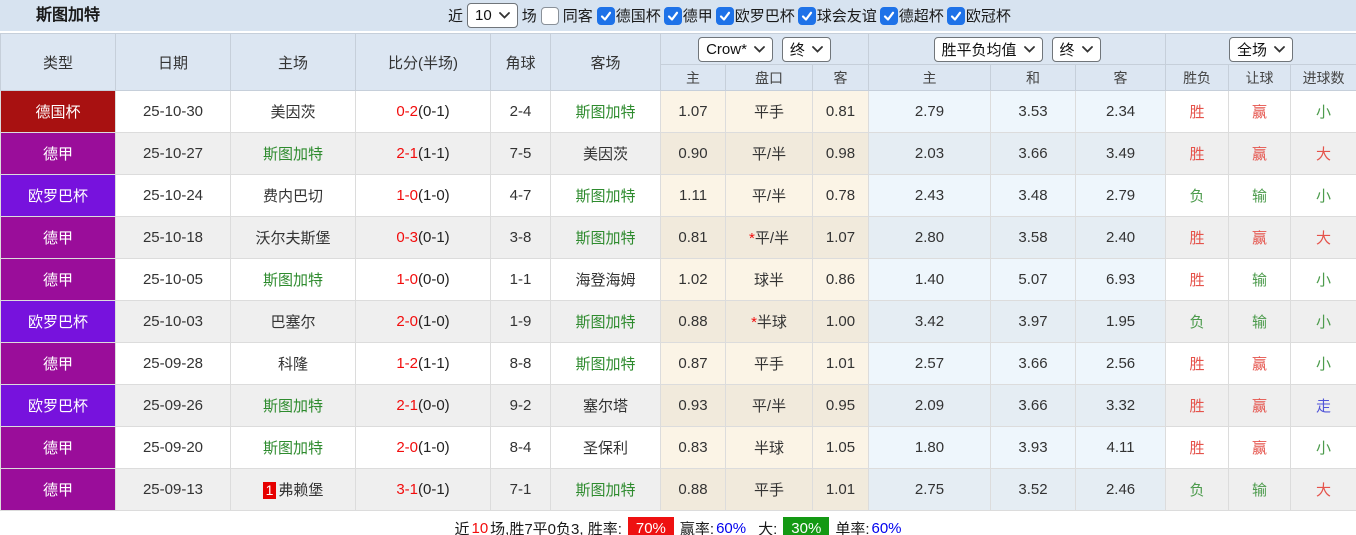  What do you see at coordinates (988, 16) in the screenshot?
I see `filter-label: 欧冠杯` at bounding box center [988, 16].